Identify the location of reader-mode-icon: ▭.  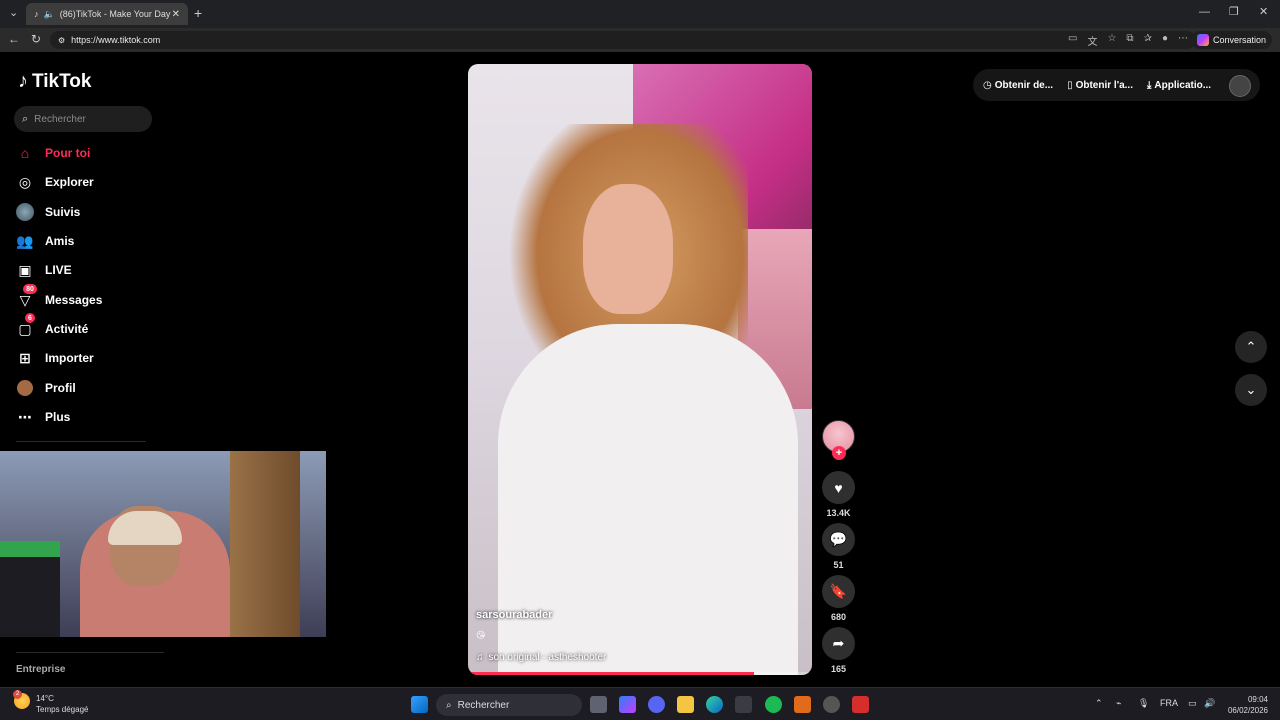
(1072, 40).